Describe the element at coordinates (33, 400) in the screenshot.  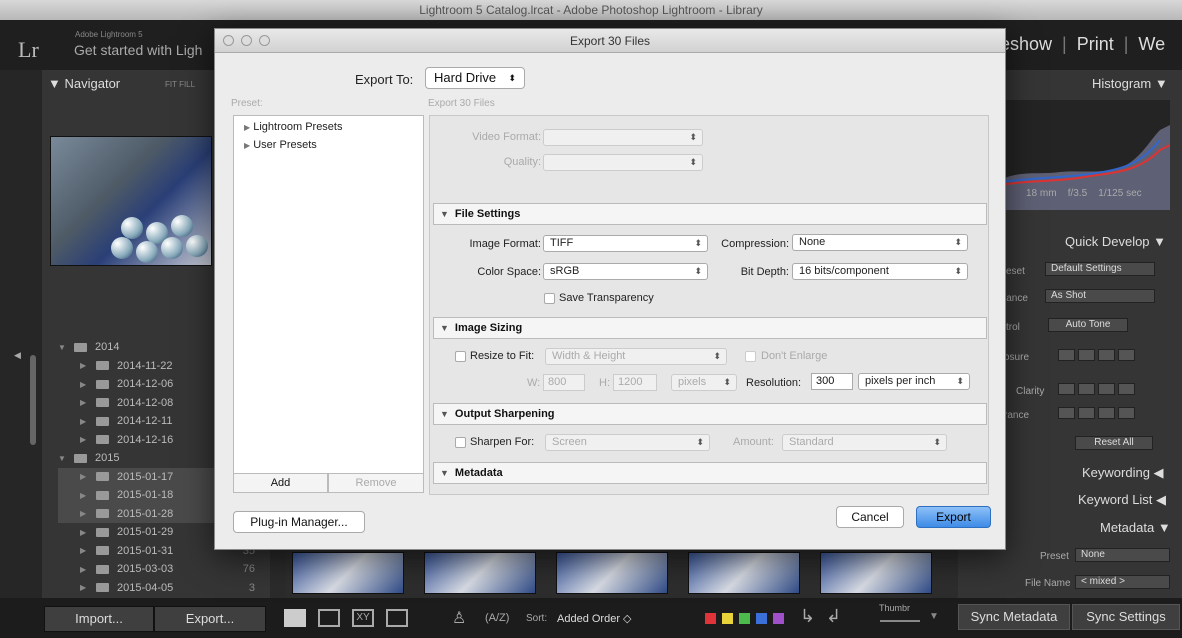
I see `left-scrollbar` at that location.